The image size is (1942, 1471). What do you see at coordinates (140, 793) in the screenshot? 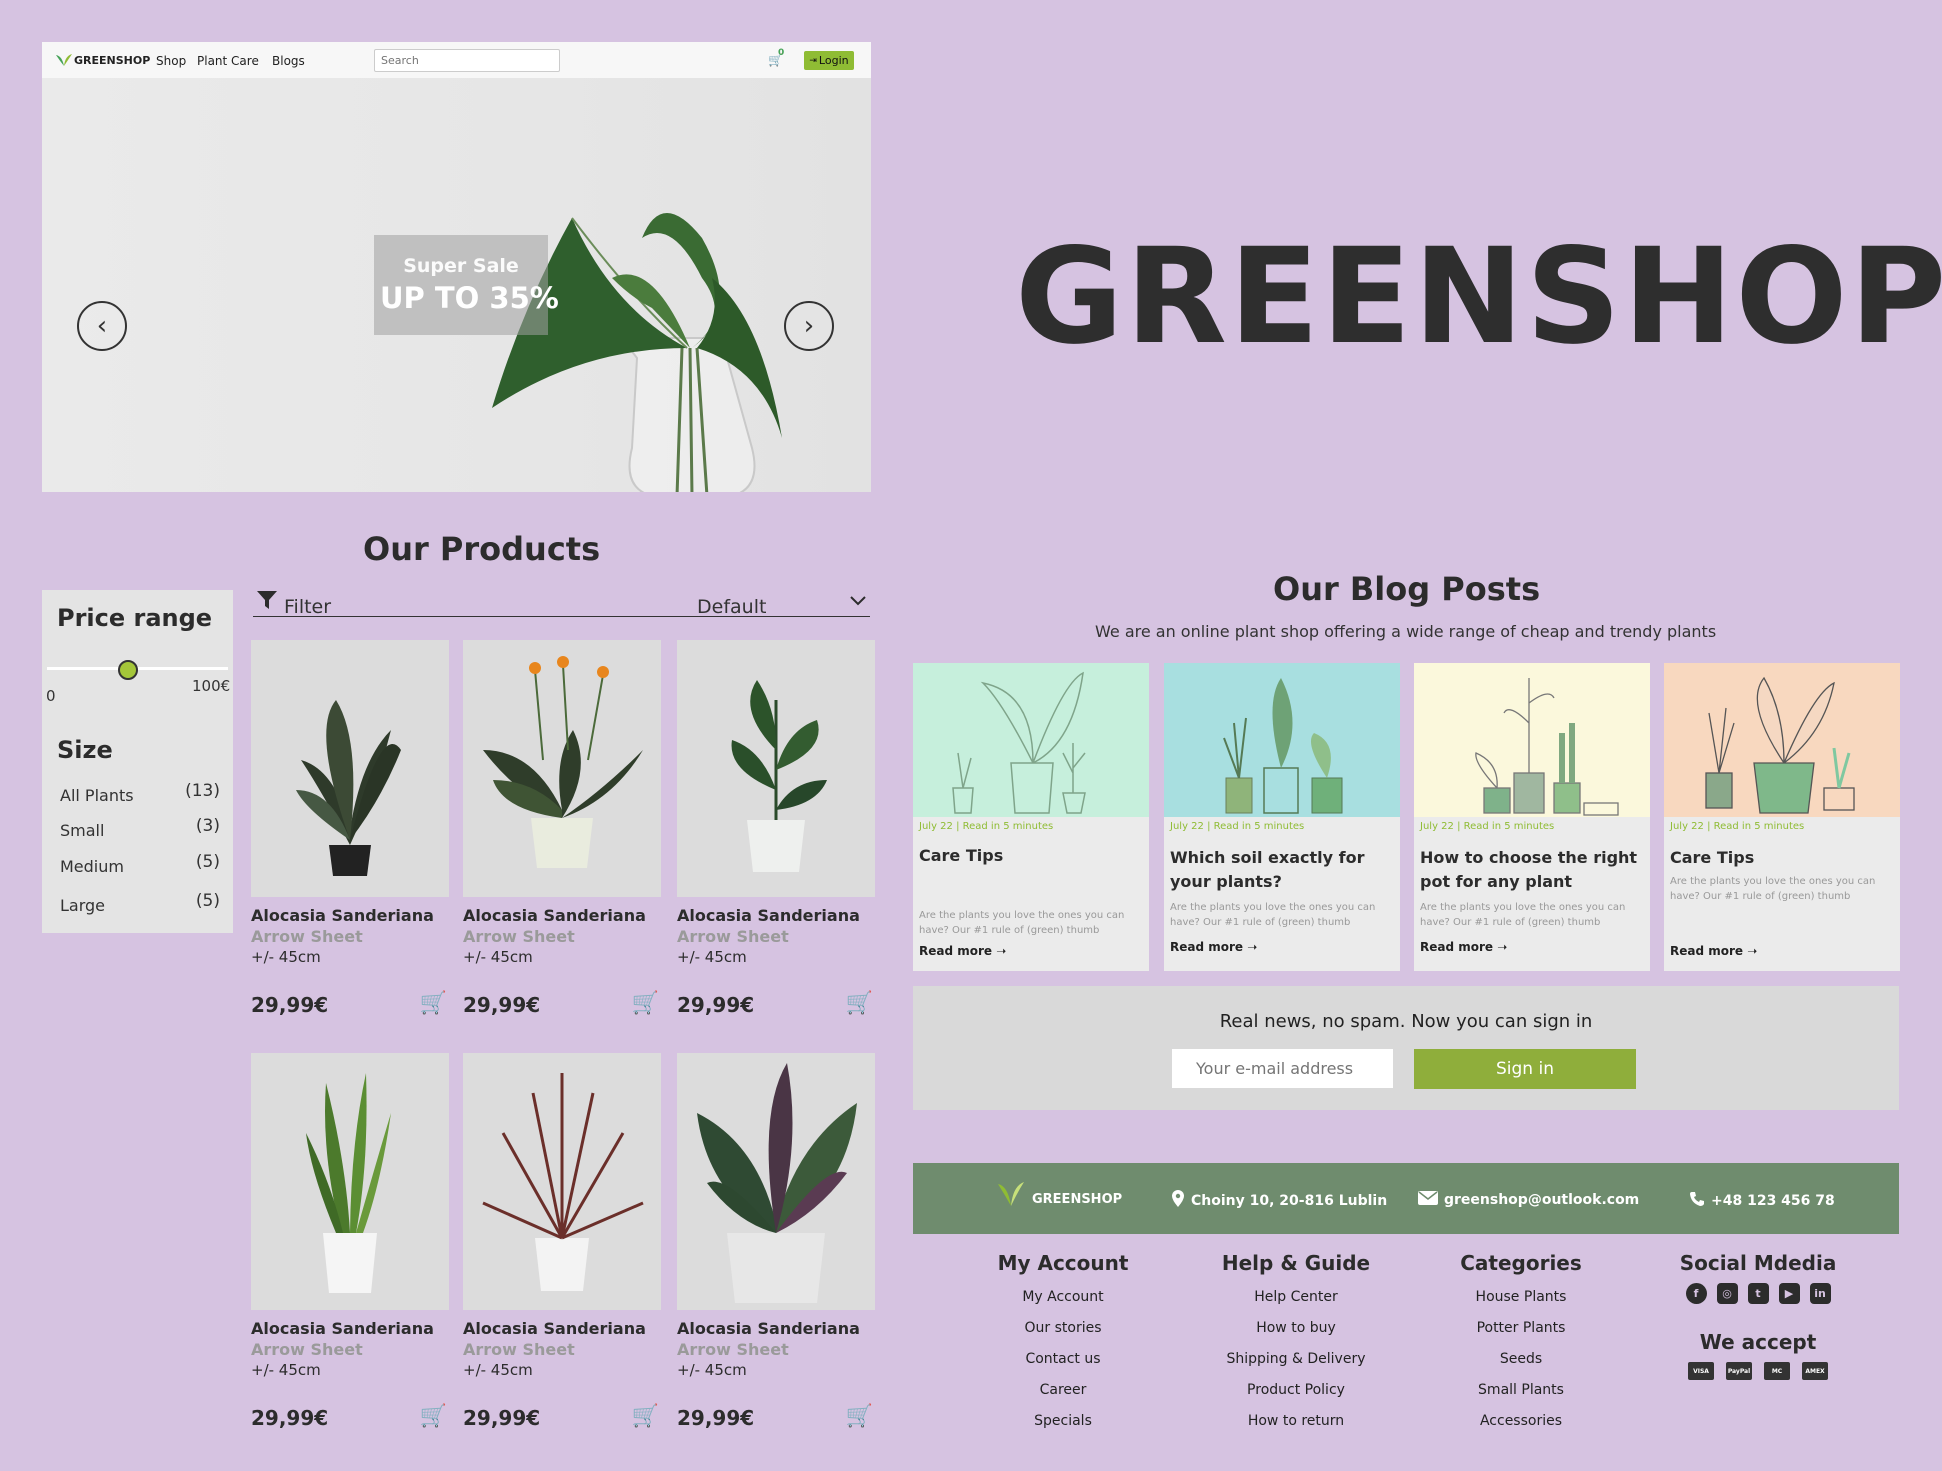
I see `size-filter-all-plants: All Plants (13)` at bounding box center [140, 793].